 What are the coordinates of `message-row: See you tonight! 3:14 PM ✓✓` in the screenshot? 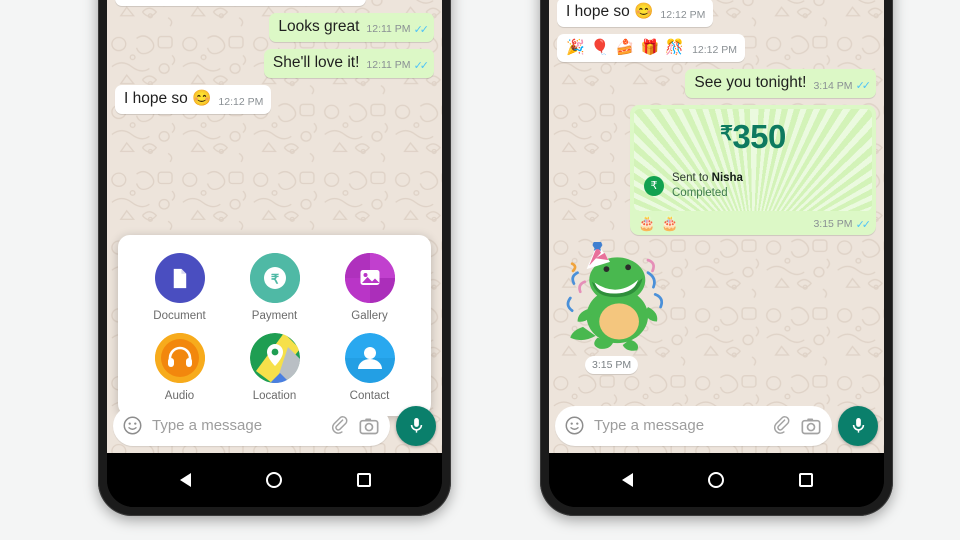 It's located at (716, 84).